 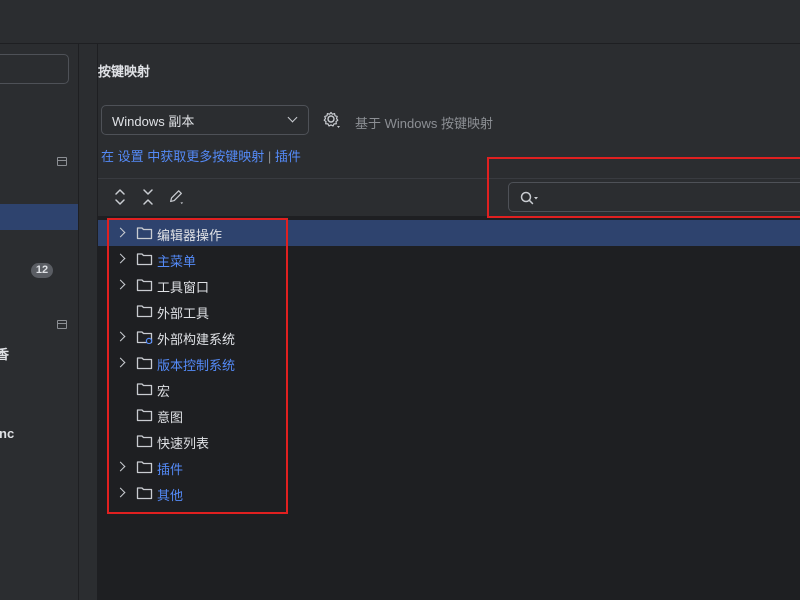 I want to click on tree-row-label: 插件, so click(x=170, y=469).